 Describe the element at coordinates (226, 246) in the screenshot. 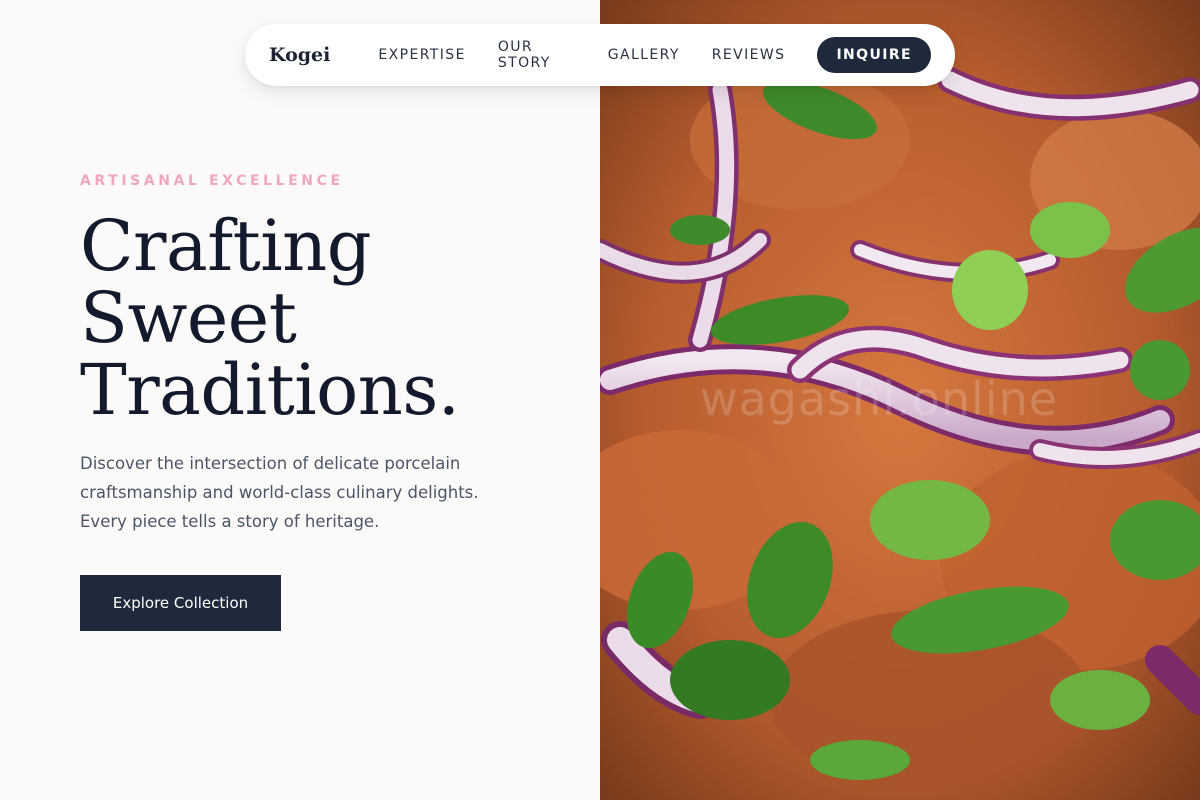

I see `headline-line-1: Crafting` at that location.